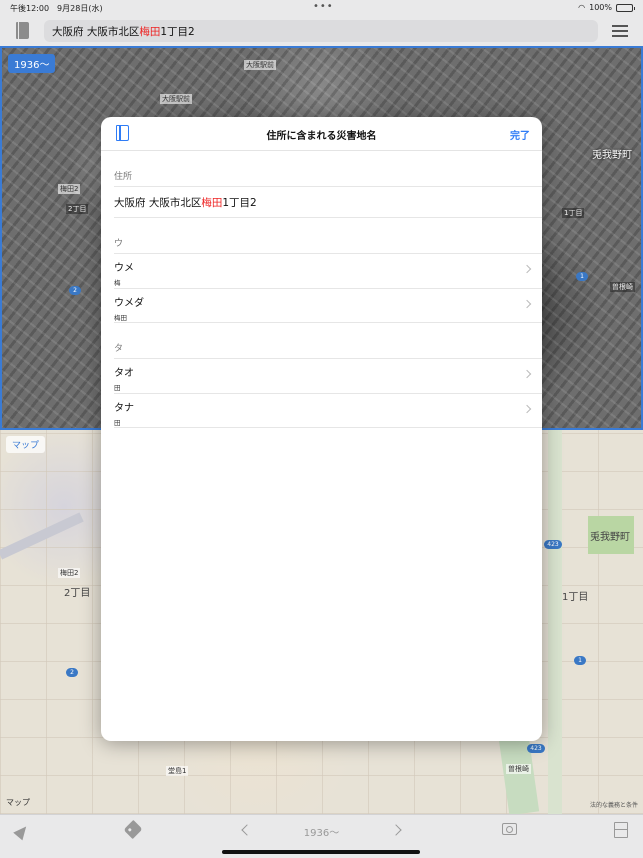 The height and width of the screenshot is (858, 643). What do you see at coordinates (129, 303) in the screenshot?
I see `item-title: ウメダ` at bounding box center [129, 303].